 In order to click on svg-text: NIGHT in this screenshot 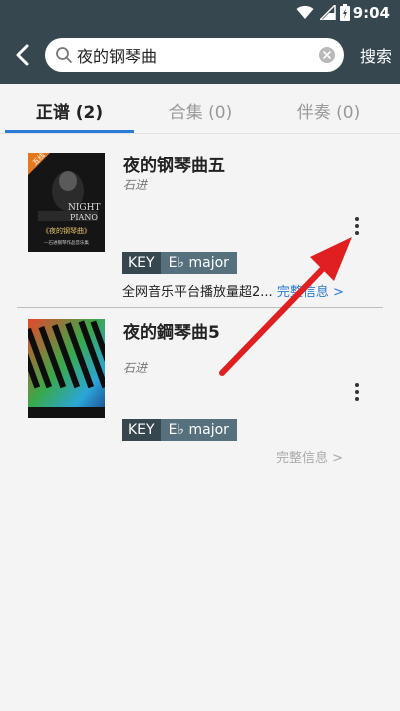, I will do `click(84, 208)`.